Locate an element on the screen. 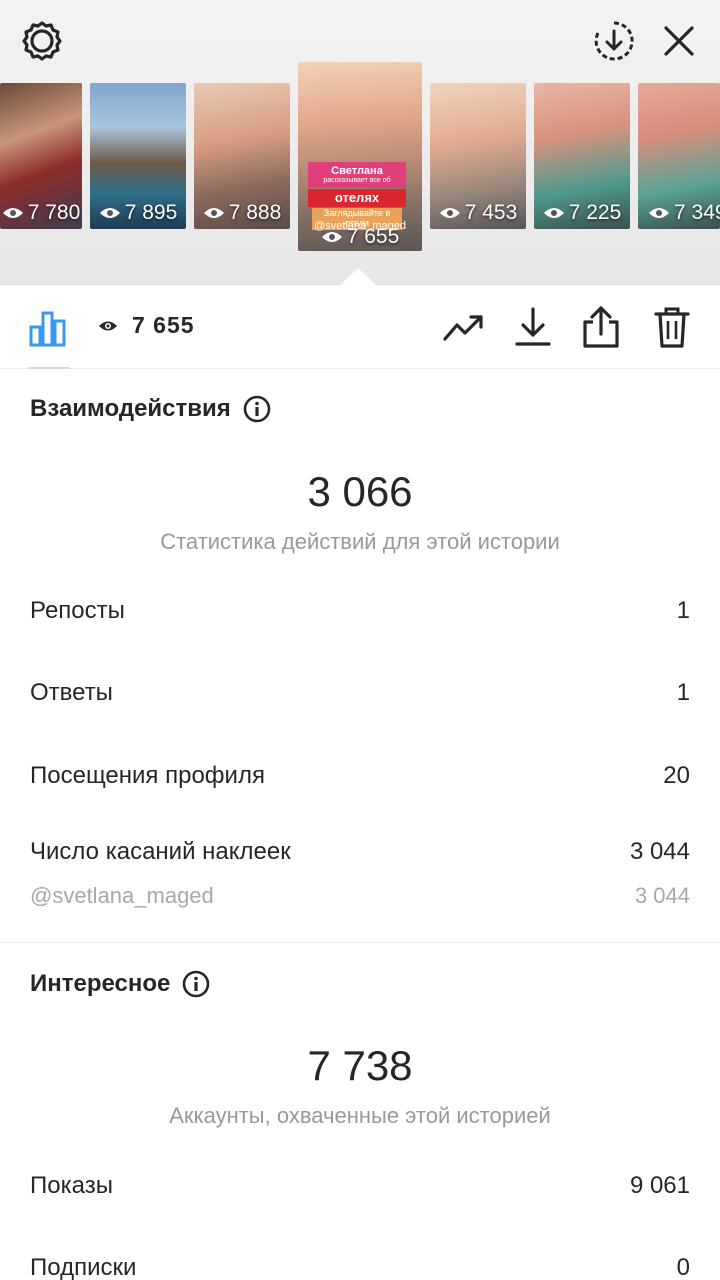 The image size is (720, 1280). story-views: 7 225 is located at coordinates (595, 212).